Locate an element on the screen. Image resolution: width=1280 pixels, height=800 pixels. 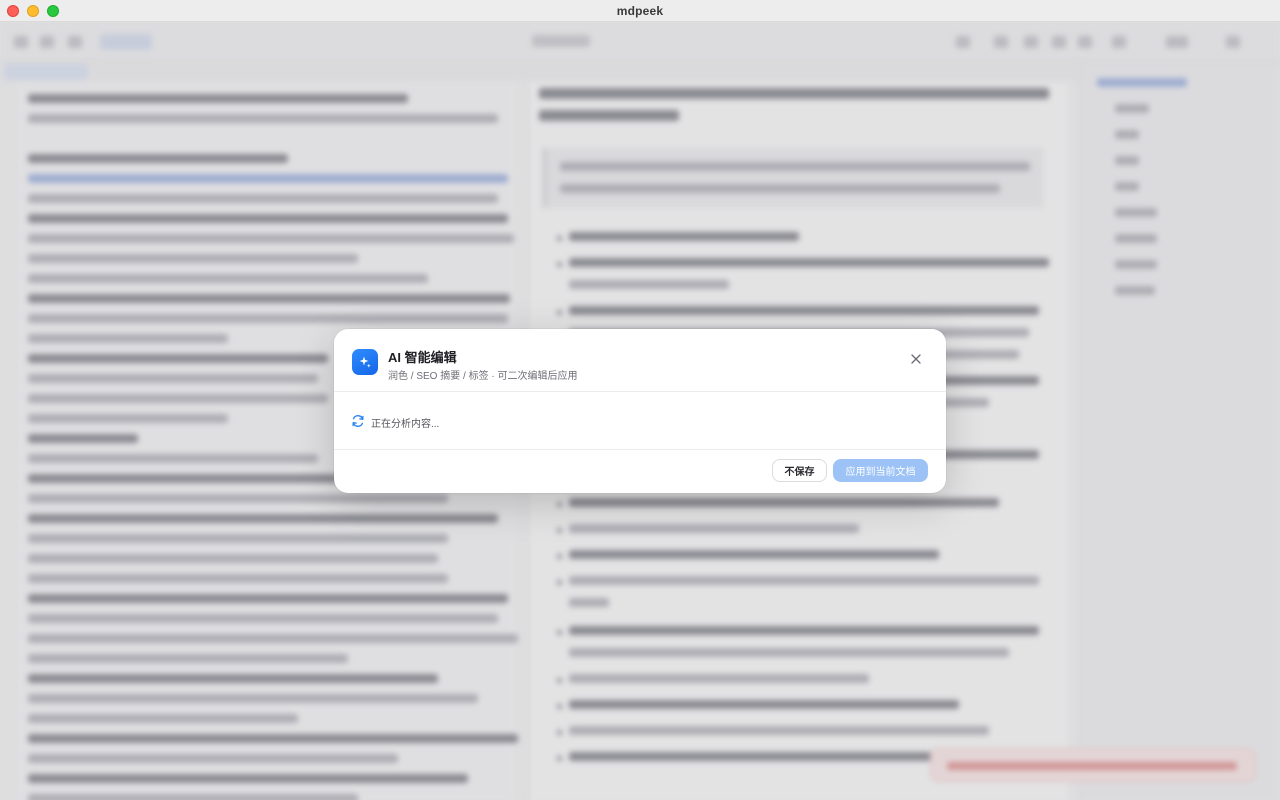
window-title: mdpeek is located at coordinates (640, 10).